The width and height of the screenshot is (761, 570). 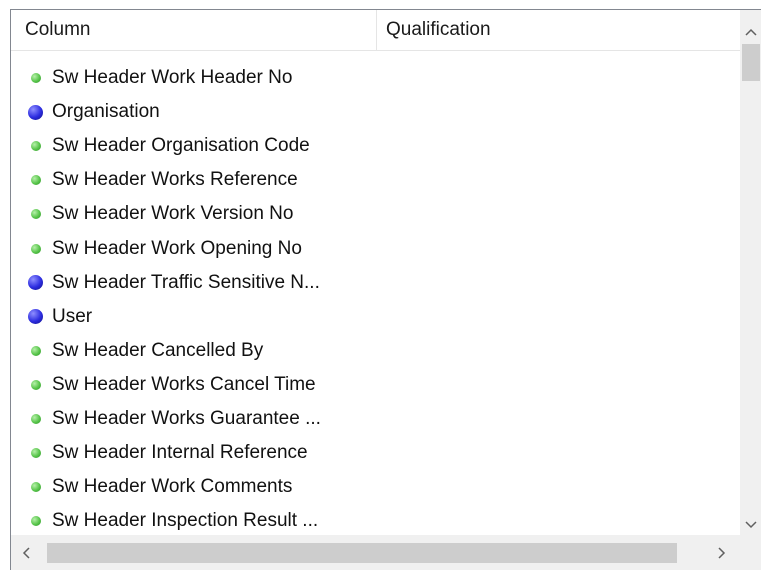 I want to click on list-item-label: Sw Header Work Opening No, so click(x=177, y=248).